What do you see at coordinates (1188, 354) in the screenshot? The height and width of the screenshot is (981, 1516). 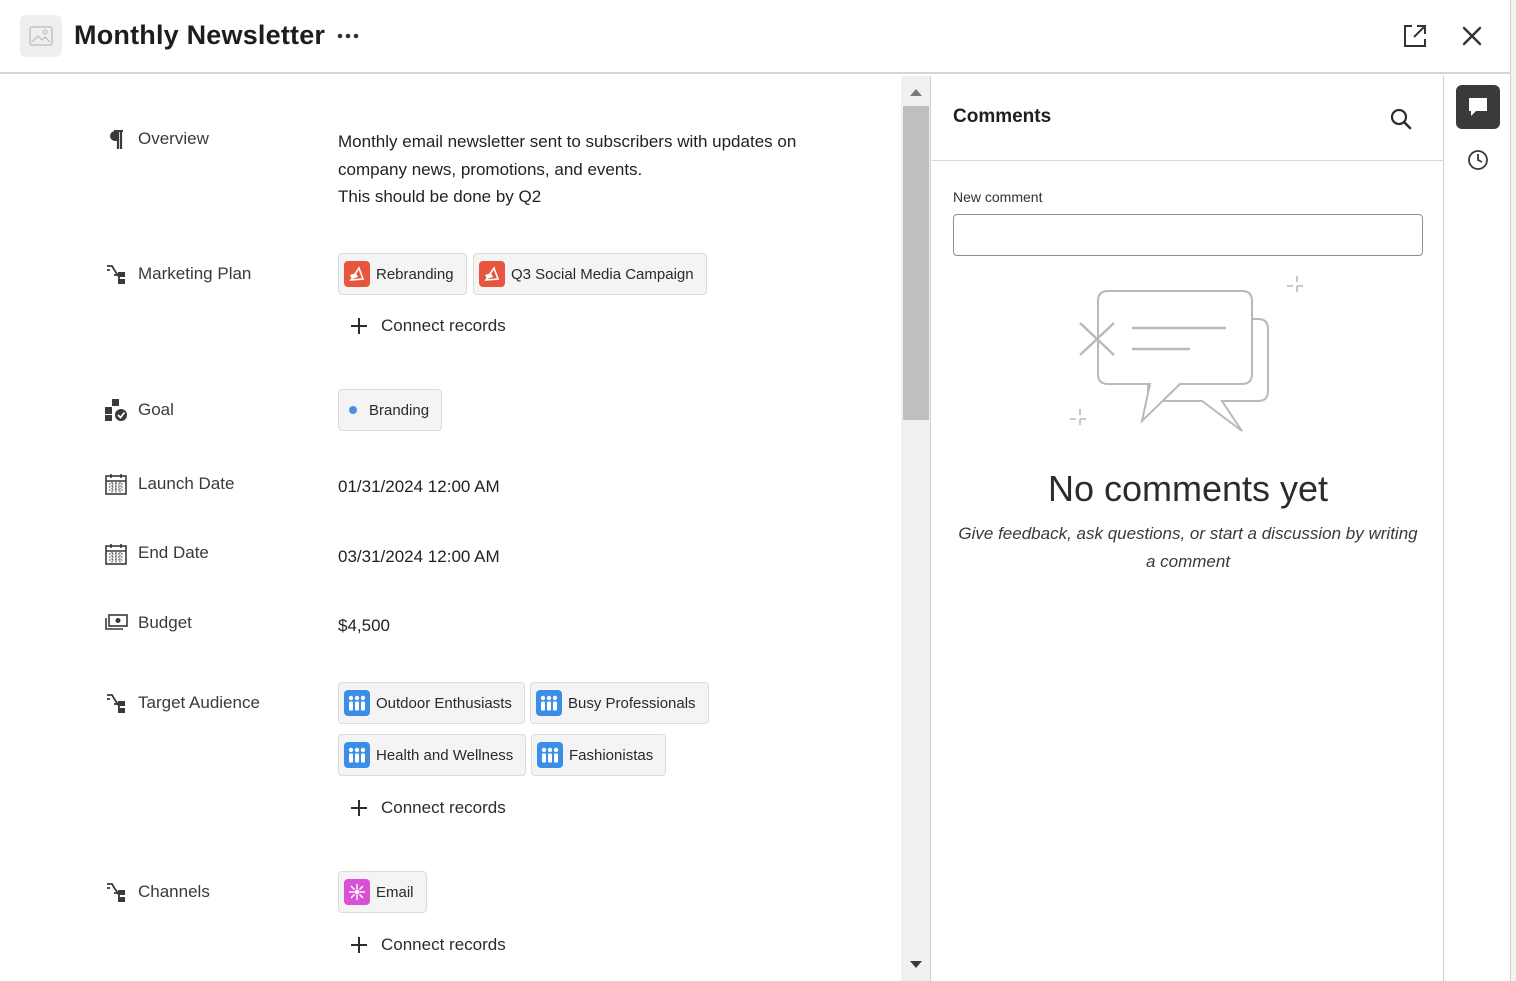 I see `no-comments-illustration` at bounding box center [1188, 354].